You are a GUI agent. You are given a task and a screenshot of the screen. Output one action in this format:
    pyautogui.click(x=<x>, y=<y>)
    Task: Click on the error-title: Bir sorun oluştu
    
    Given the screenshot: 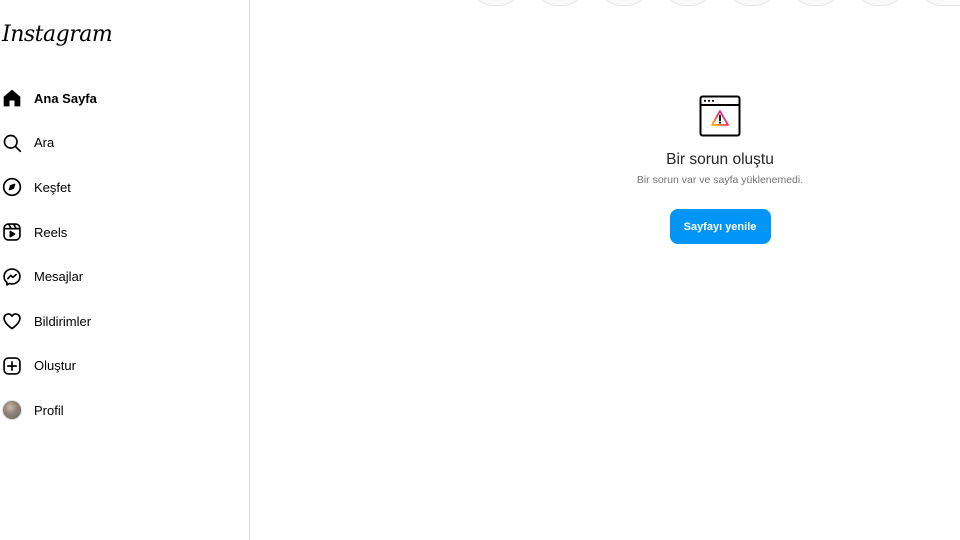 What is the action you would take?
    pyautogui.click(x=720, y=159)
    